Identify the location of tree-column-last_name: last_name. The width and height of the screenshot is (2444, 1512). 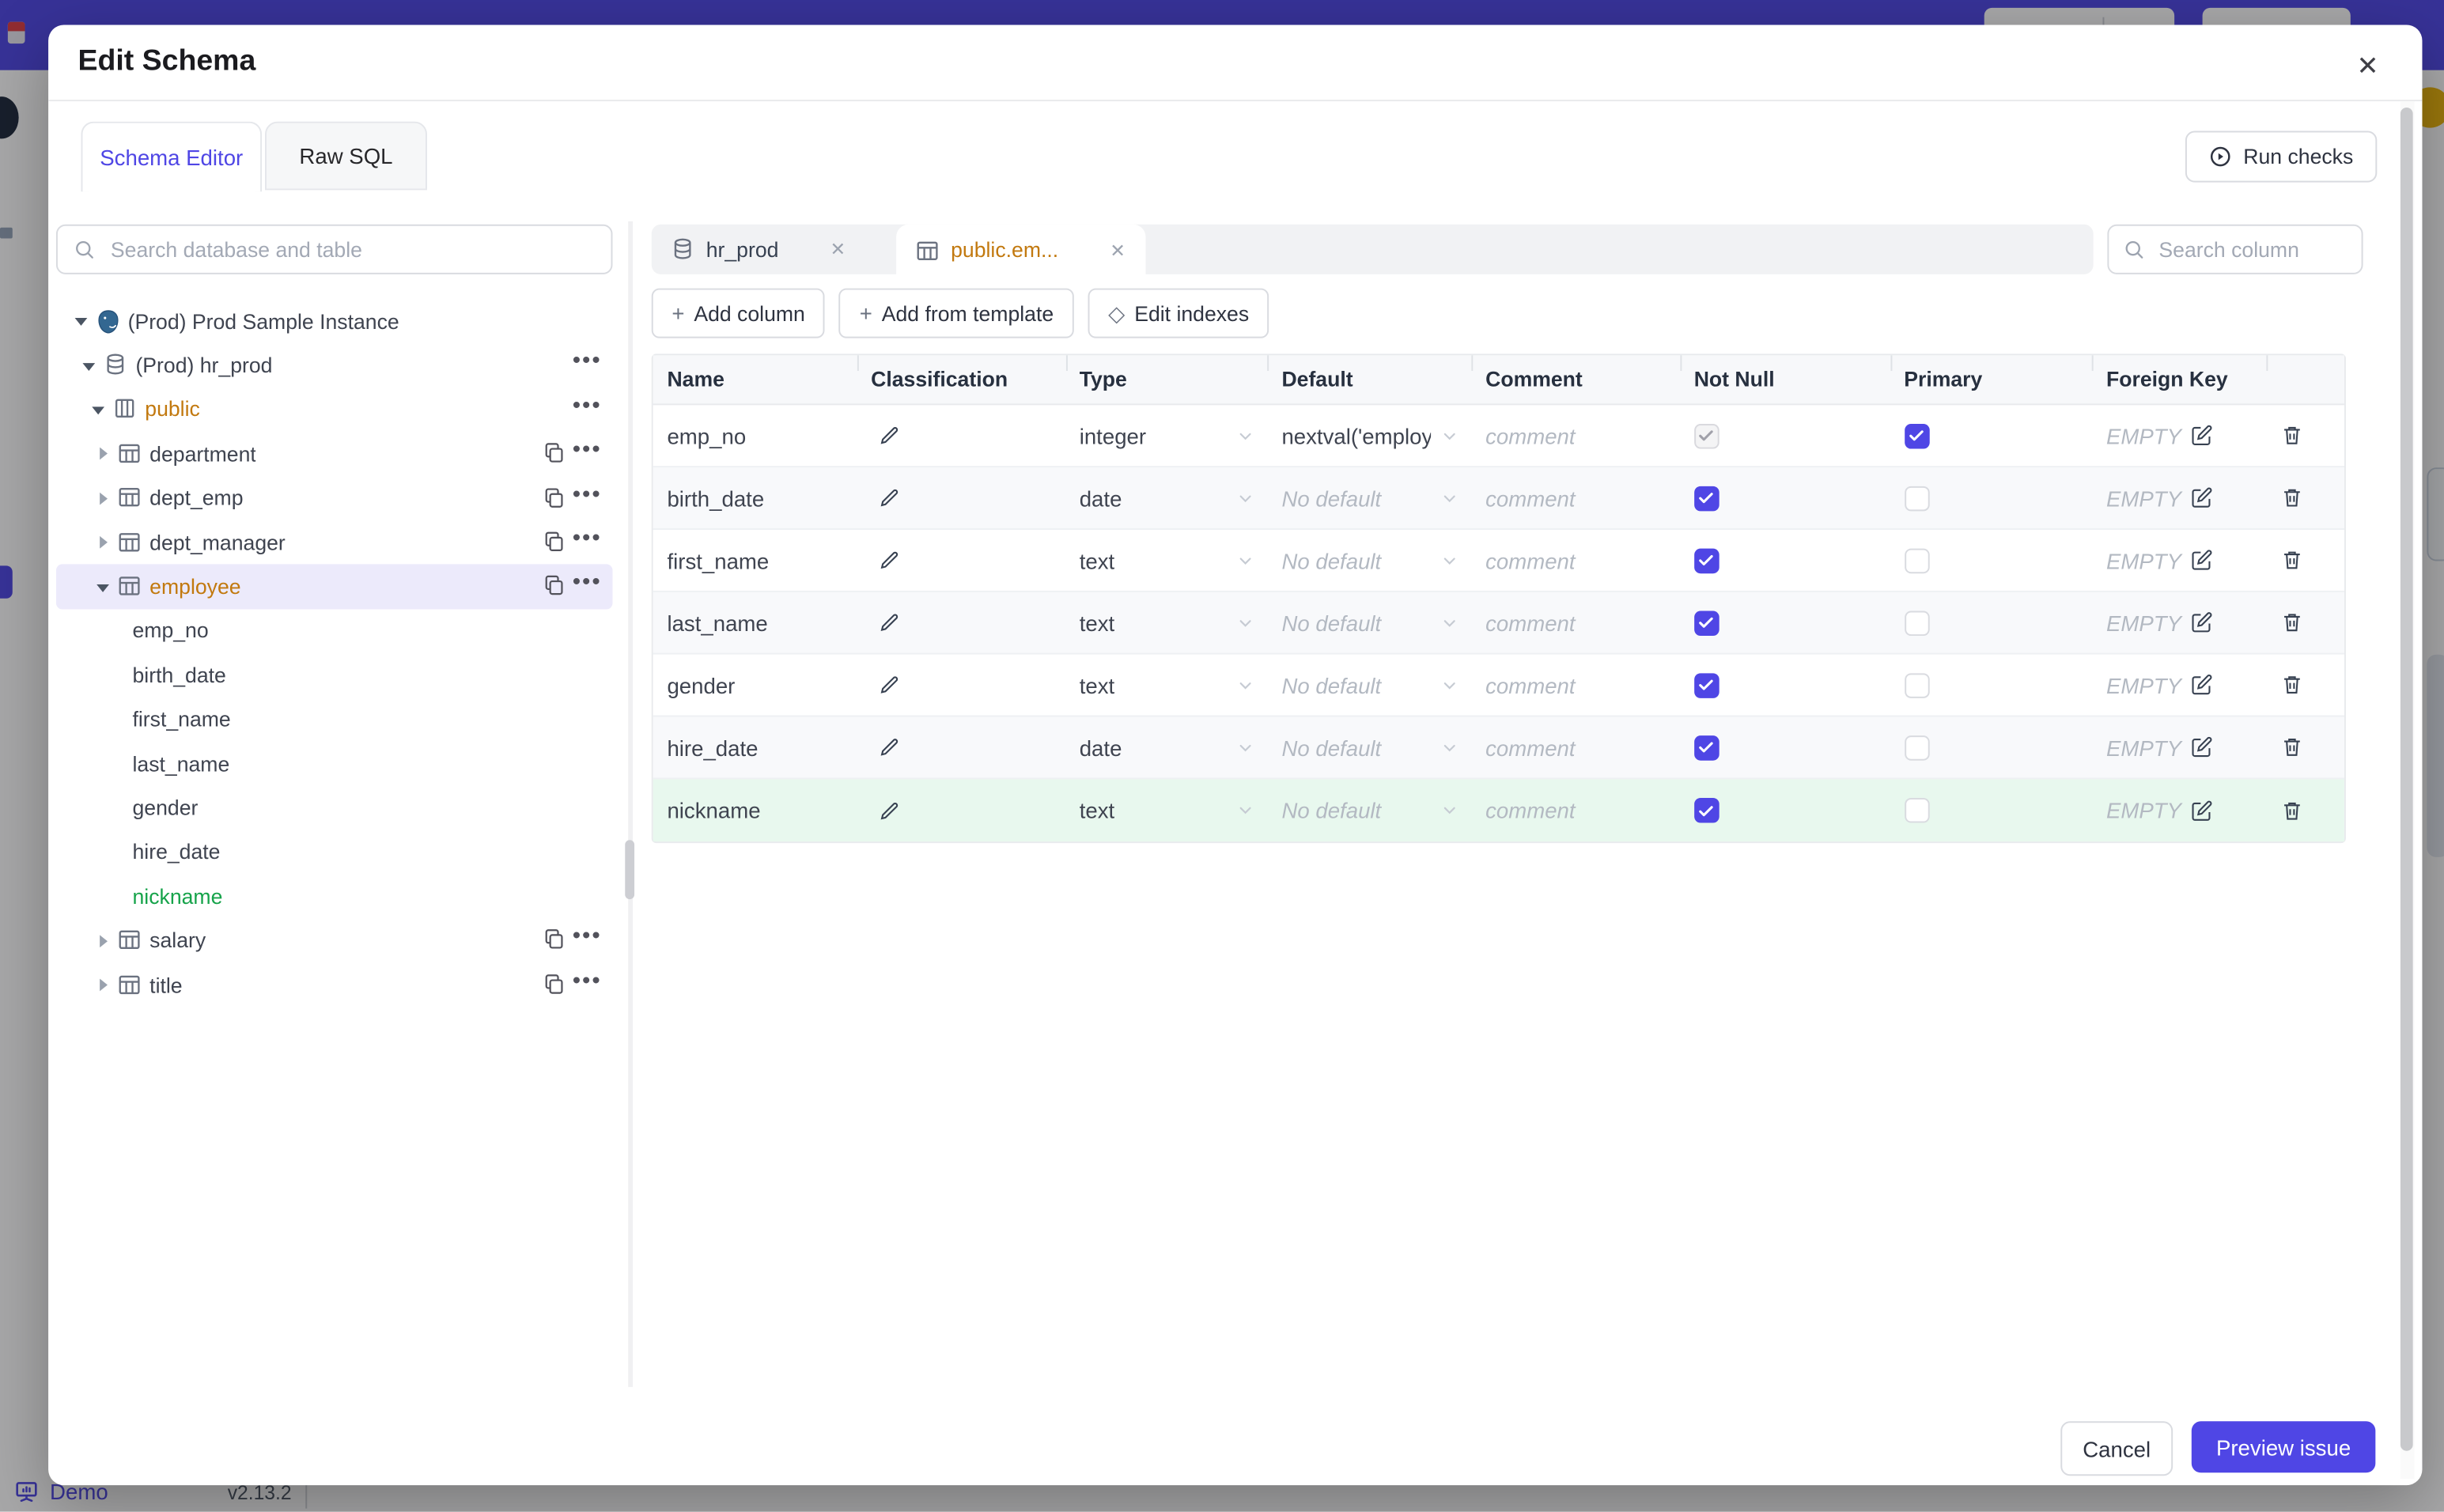
(334, 764).